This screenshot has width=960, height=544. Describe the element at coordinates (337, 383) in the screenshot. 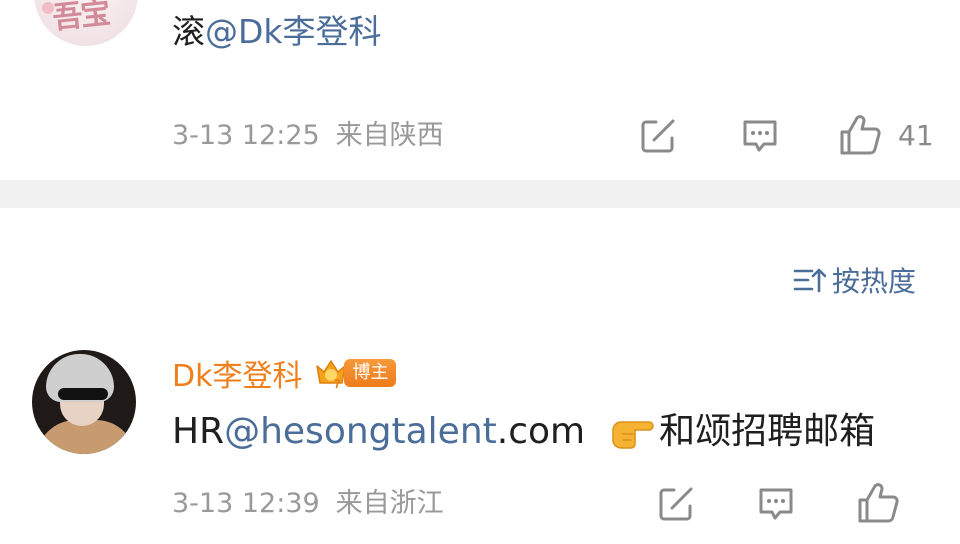

I see `svg-text: 7` at that location.